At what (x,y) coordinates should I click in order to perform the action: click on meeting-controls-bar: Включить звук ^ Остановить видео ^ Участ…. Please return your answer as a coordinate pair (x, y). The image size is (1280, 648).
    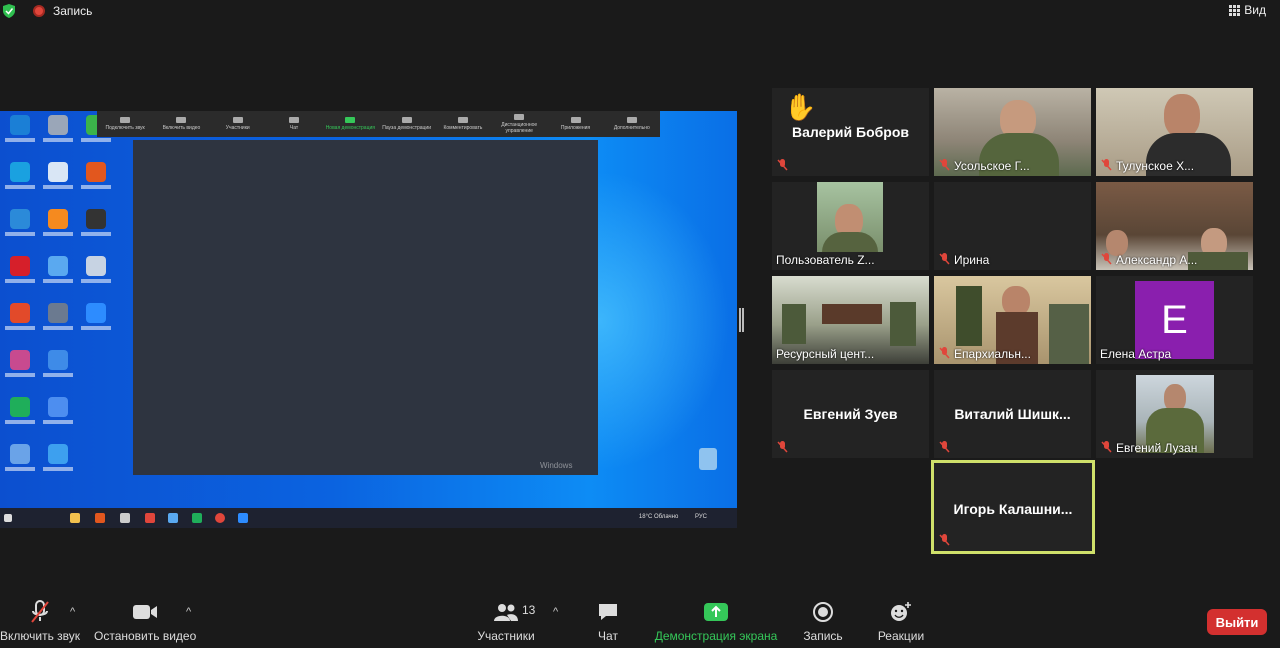
    Looking at the image, I should click on (640, 621).